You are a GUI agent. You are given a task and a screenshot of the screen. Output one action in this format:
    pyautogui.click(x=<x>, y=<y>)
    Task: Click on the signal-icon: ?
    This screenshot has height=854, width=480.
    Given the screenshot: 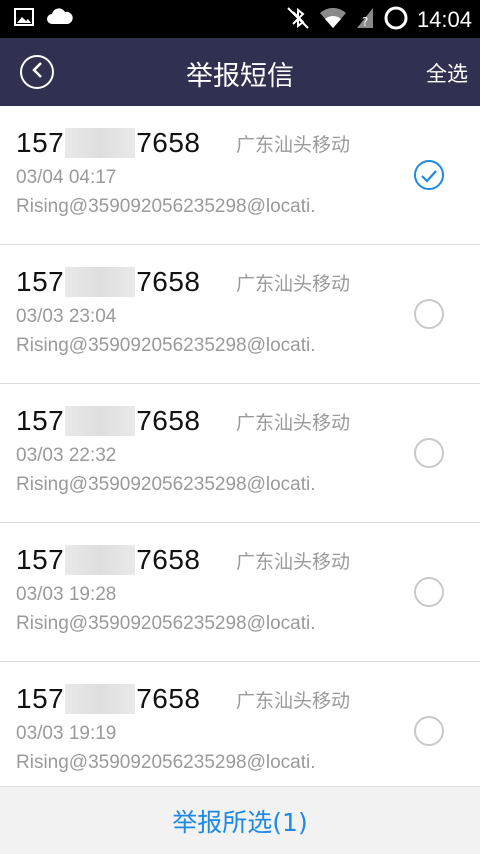 What is the action you would take?
    pyautogui.click(x=365, y=20)
    